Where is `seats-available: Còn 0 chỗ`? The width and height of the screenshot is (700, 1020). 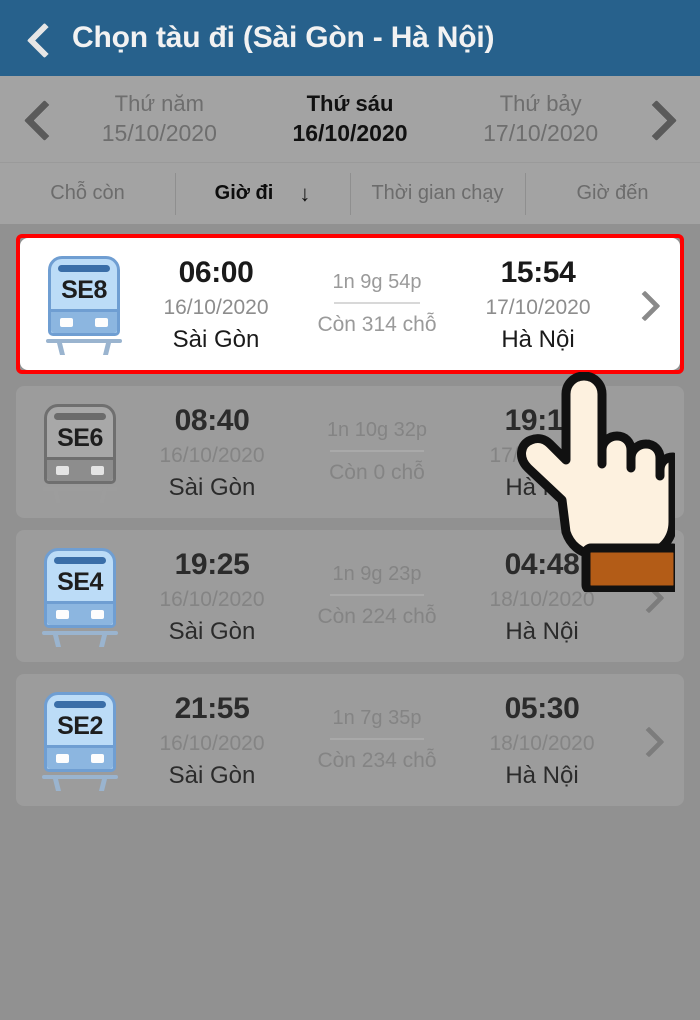 seats-available: Còn 0 chỗ is located at coordinates (377, 473).